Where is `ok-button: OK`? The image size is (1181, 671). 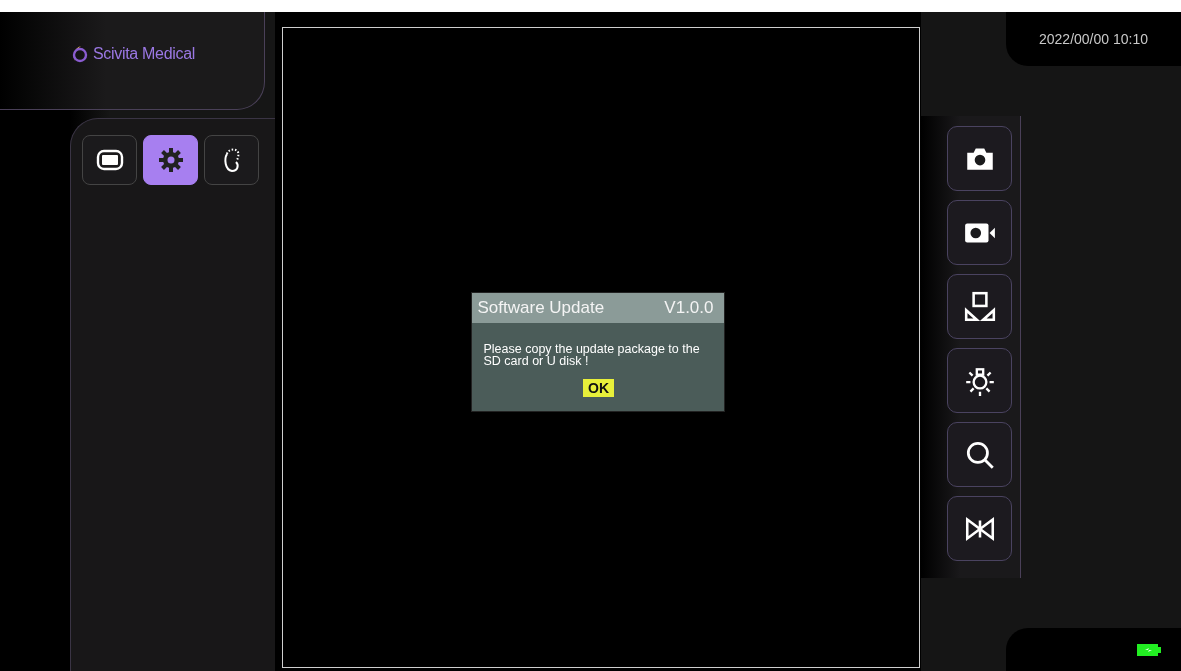
ok-button: OK is located at coordinates (598, 388).